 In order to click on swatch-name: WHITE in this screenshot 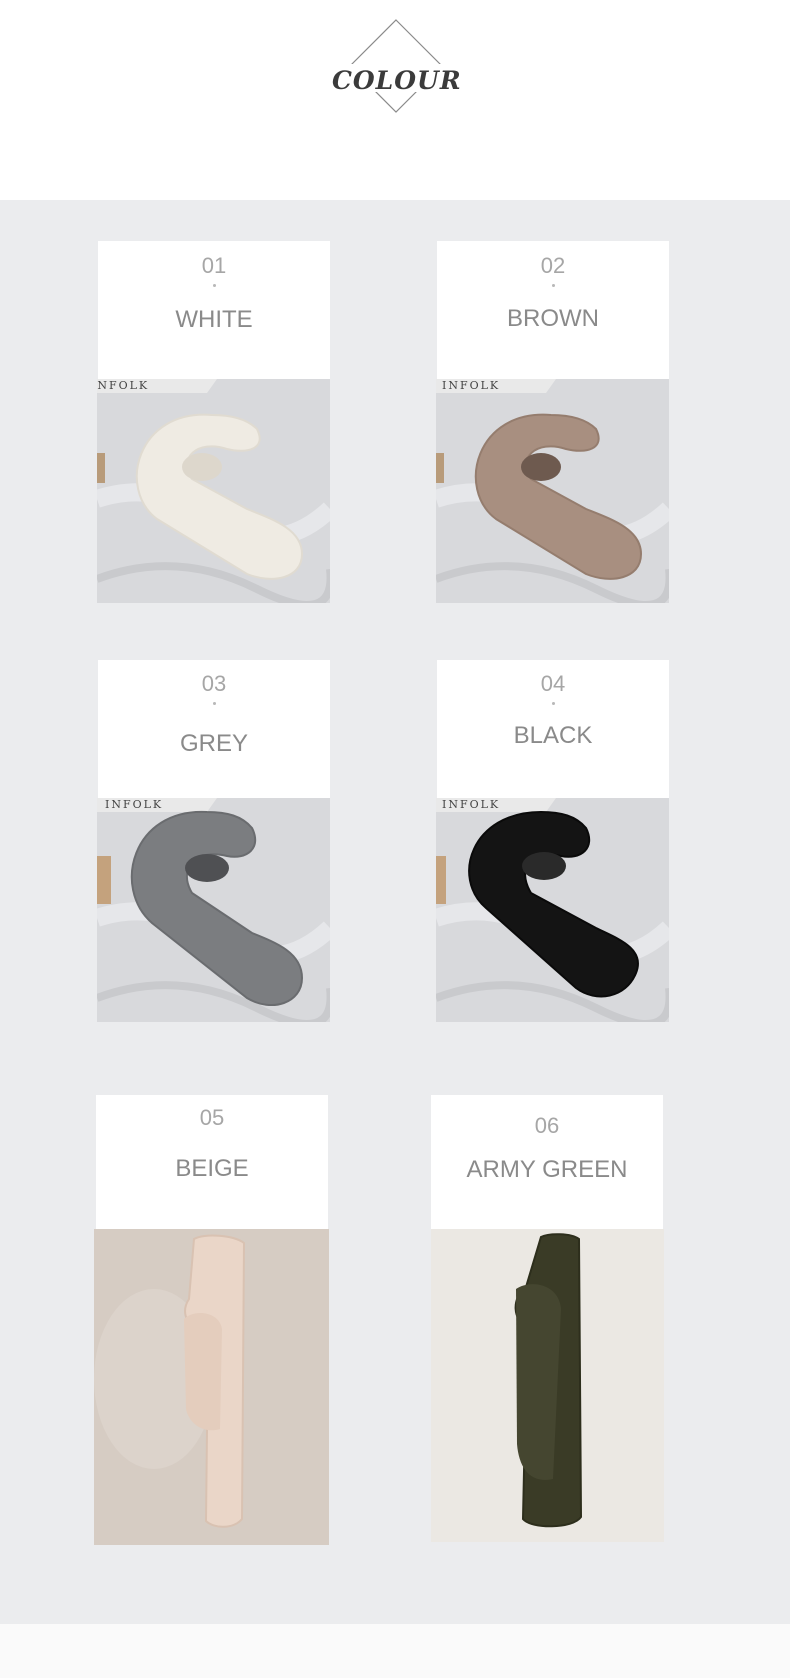, I will do `click(214, 319)`.